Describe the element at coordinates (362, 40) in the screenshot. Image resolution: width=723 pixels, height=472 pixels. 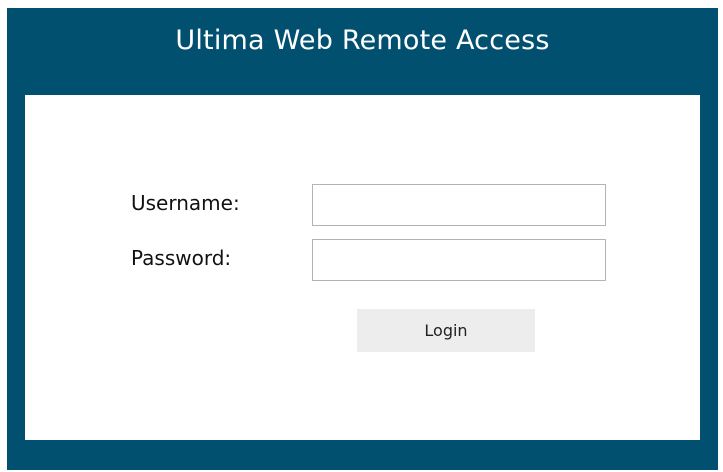
I see `page-title: Ultima Web Remote Access` at that location.